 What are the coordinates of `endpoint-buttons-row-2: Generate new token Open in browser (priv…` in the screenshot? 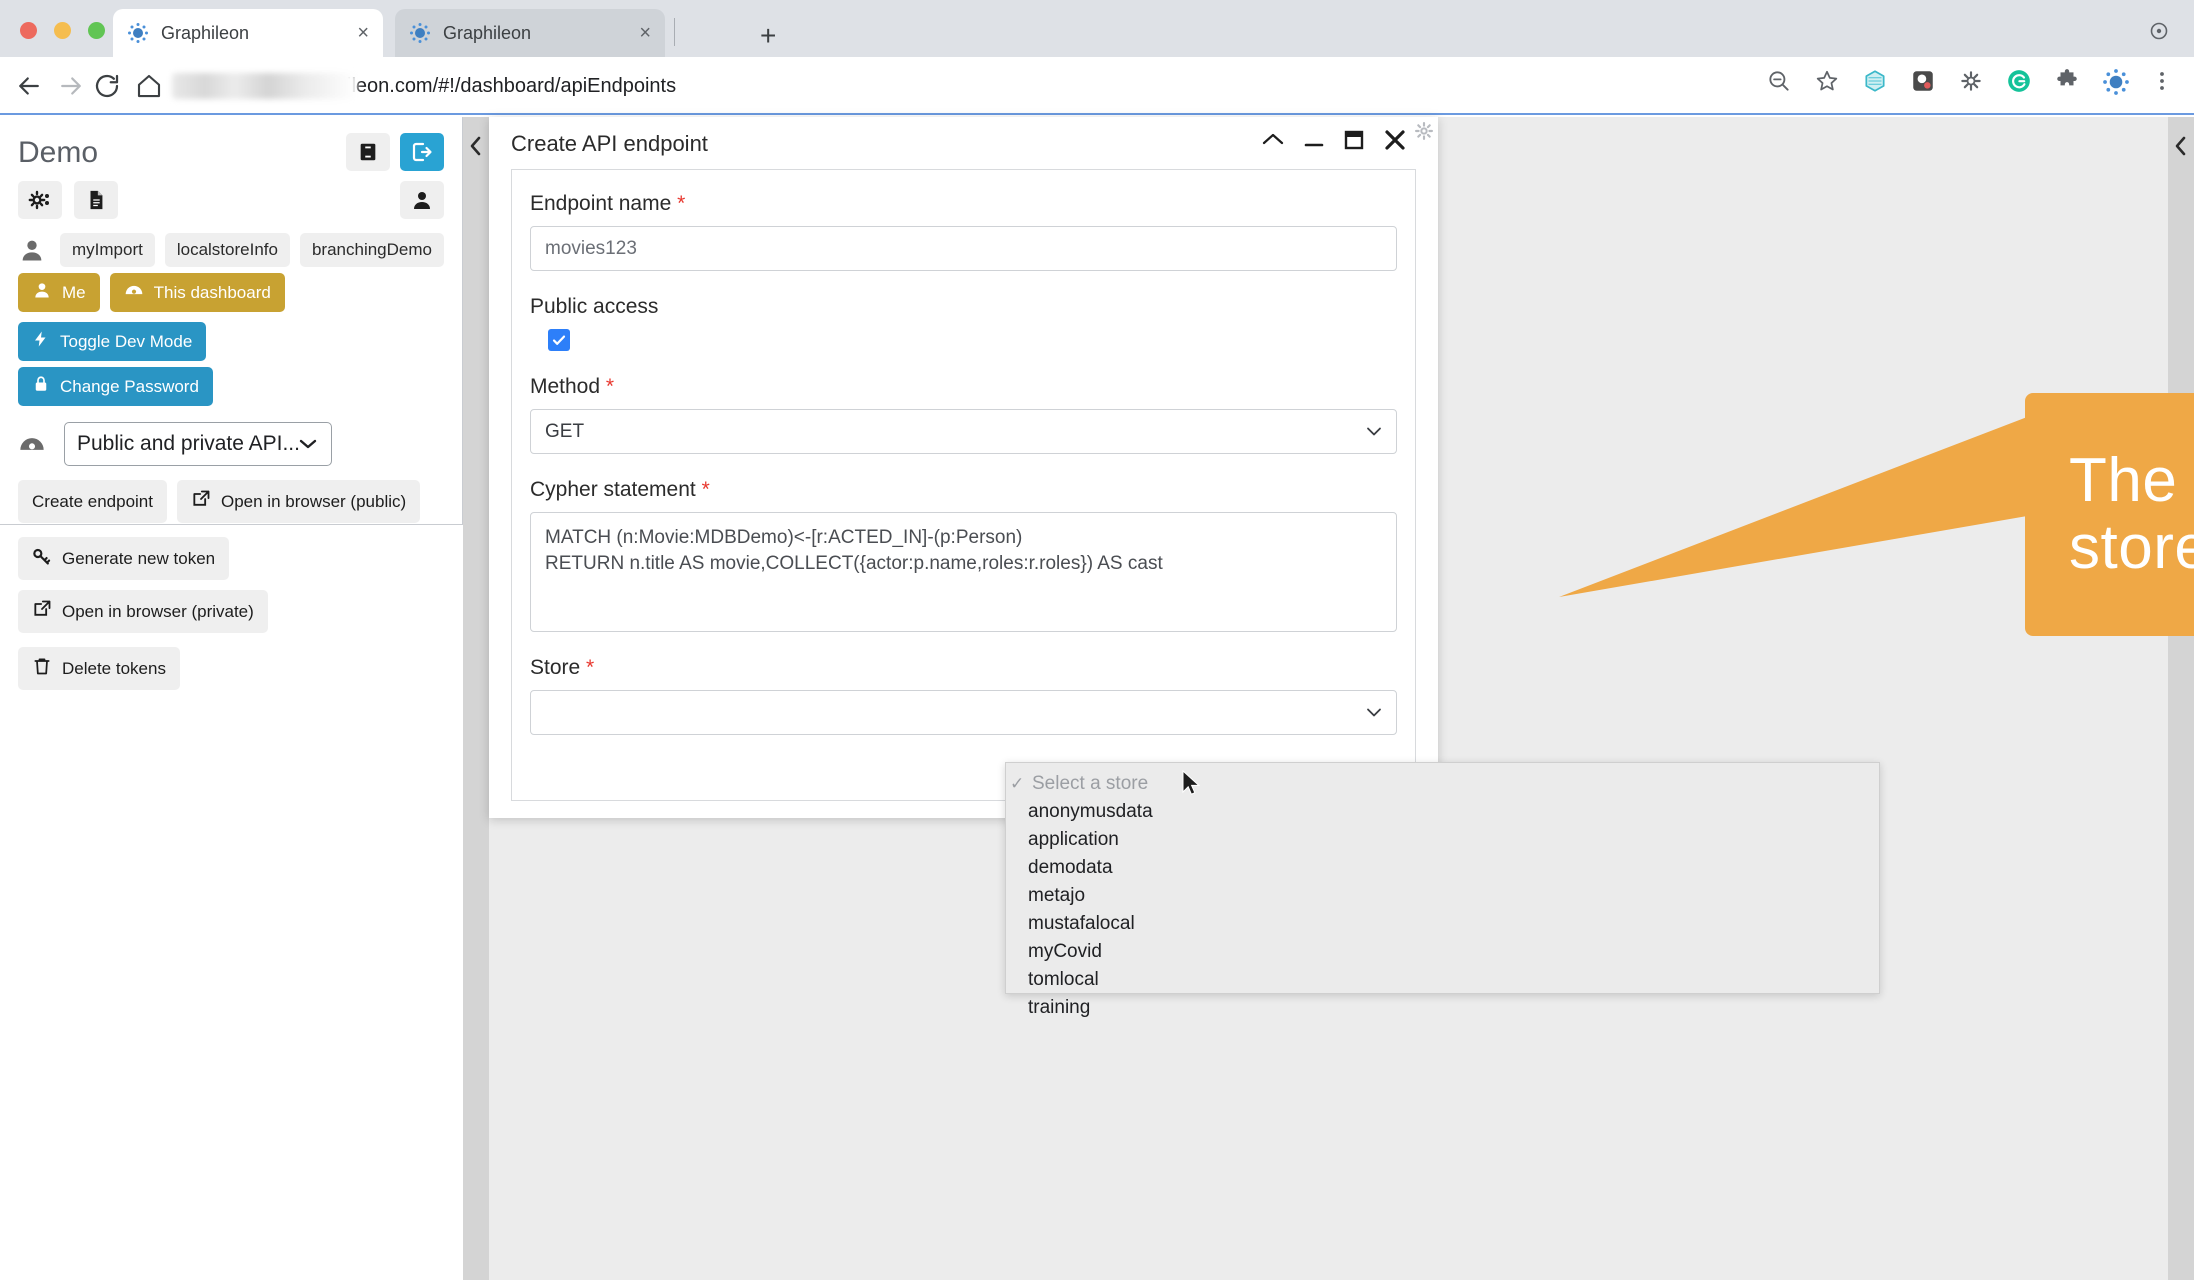 It's located at (231, 585).